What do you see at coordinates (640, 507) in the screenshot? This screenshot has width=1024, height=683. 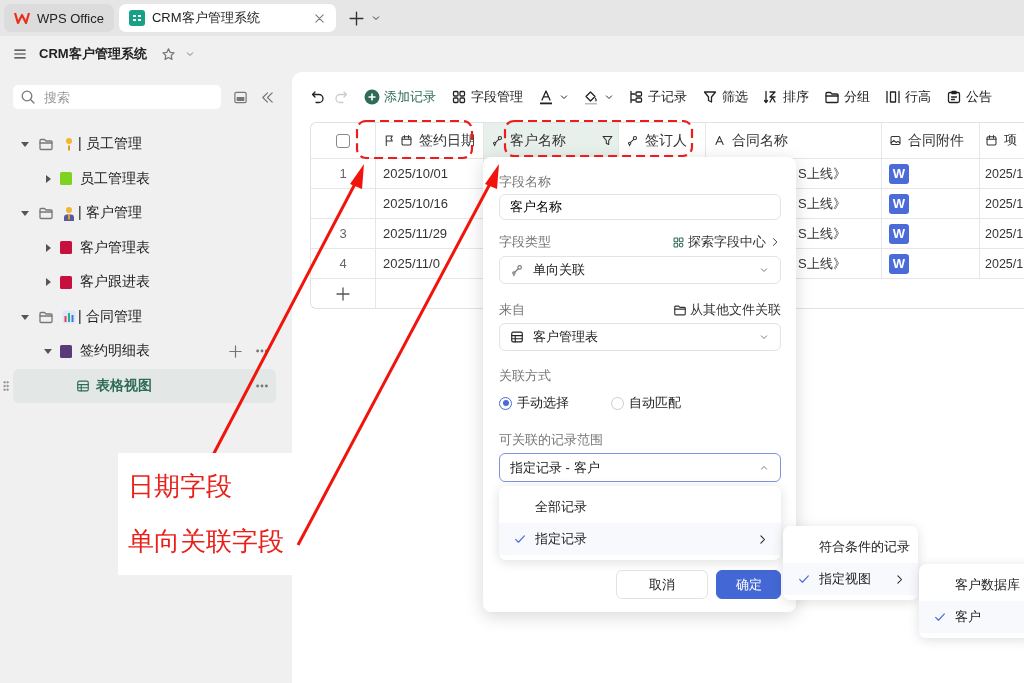 I see `menu-item: 全部记录` at bounding box center [640, 507].